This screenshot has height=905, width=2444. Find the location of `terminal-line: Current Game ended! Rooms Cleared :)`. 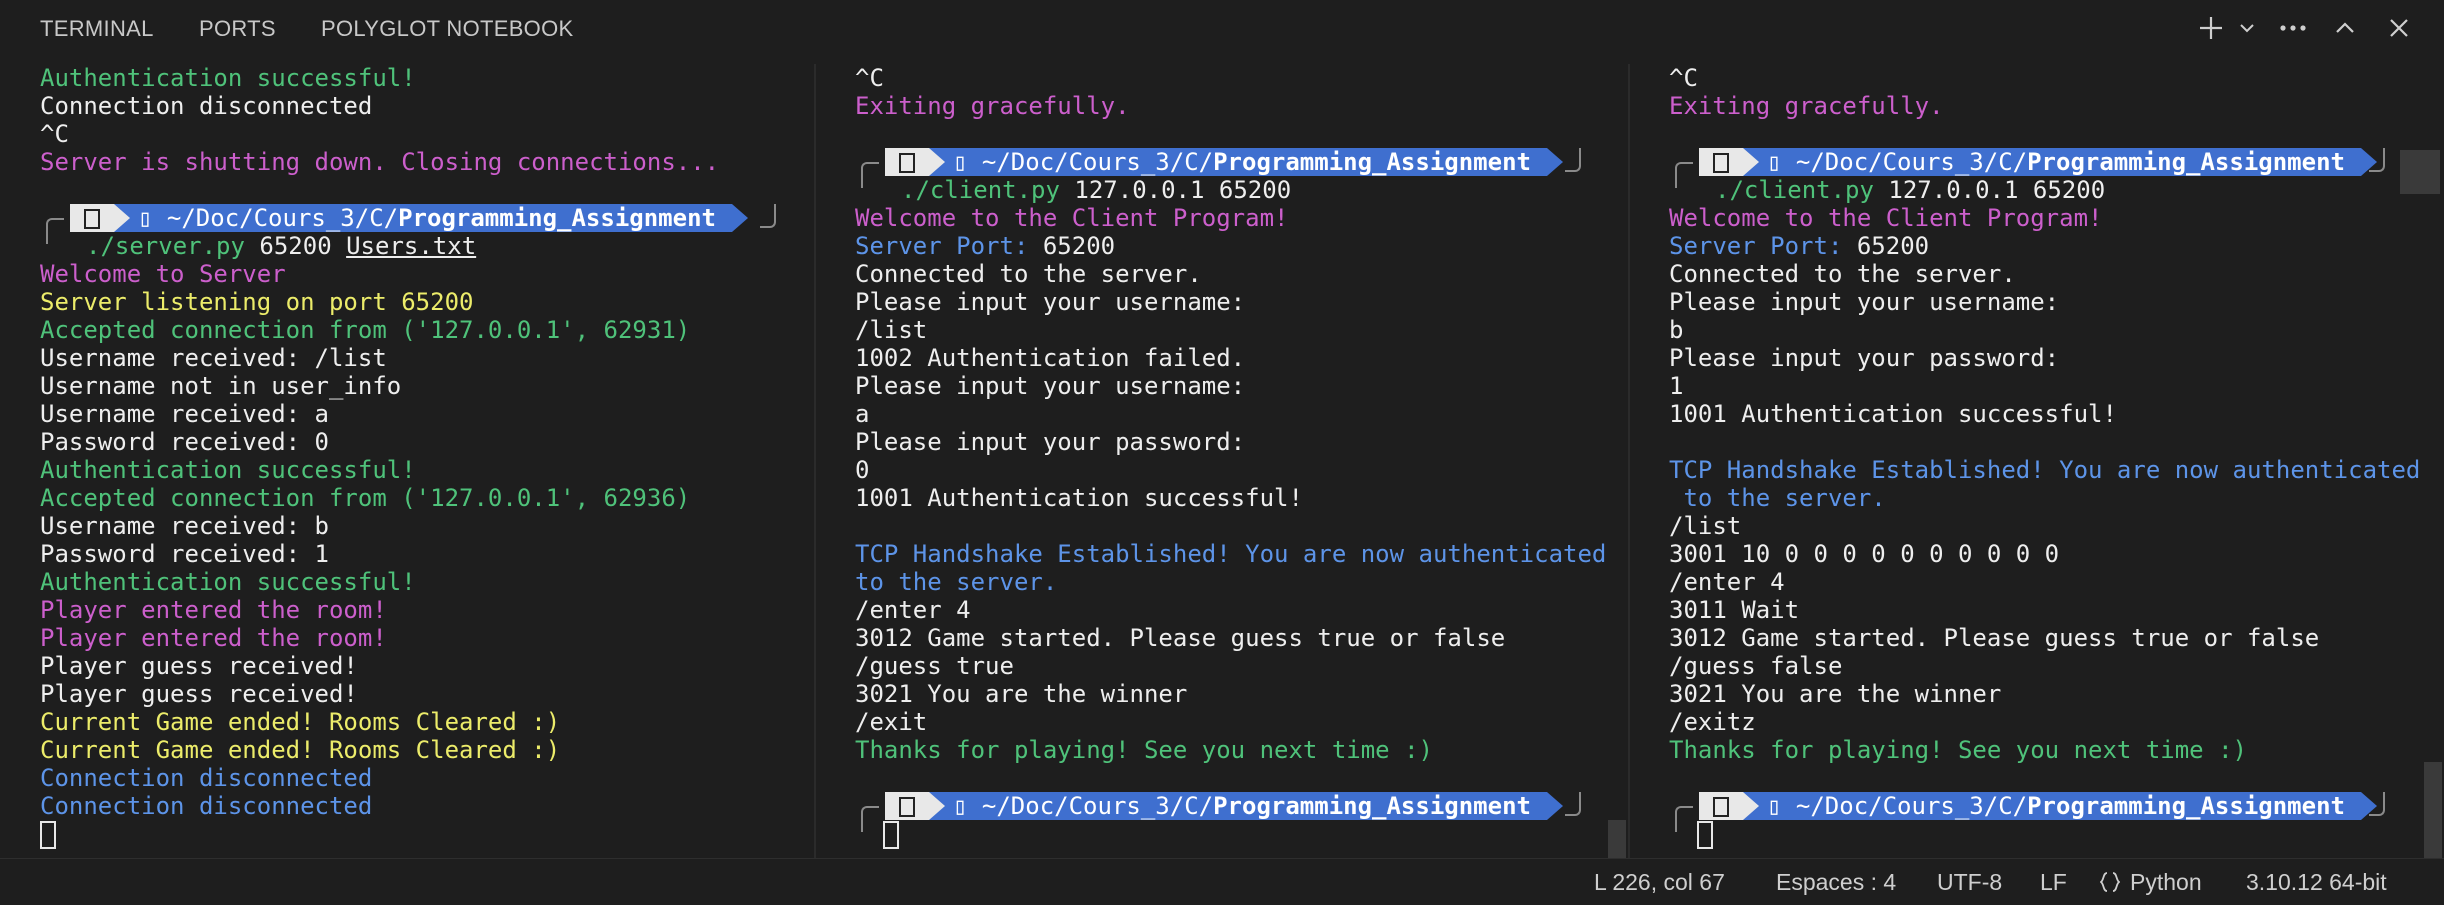

terminal-line: Current Game ended! Rooms Cleared :) is located at coordinates (300, 750).